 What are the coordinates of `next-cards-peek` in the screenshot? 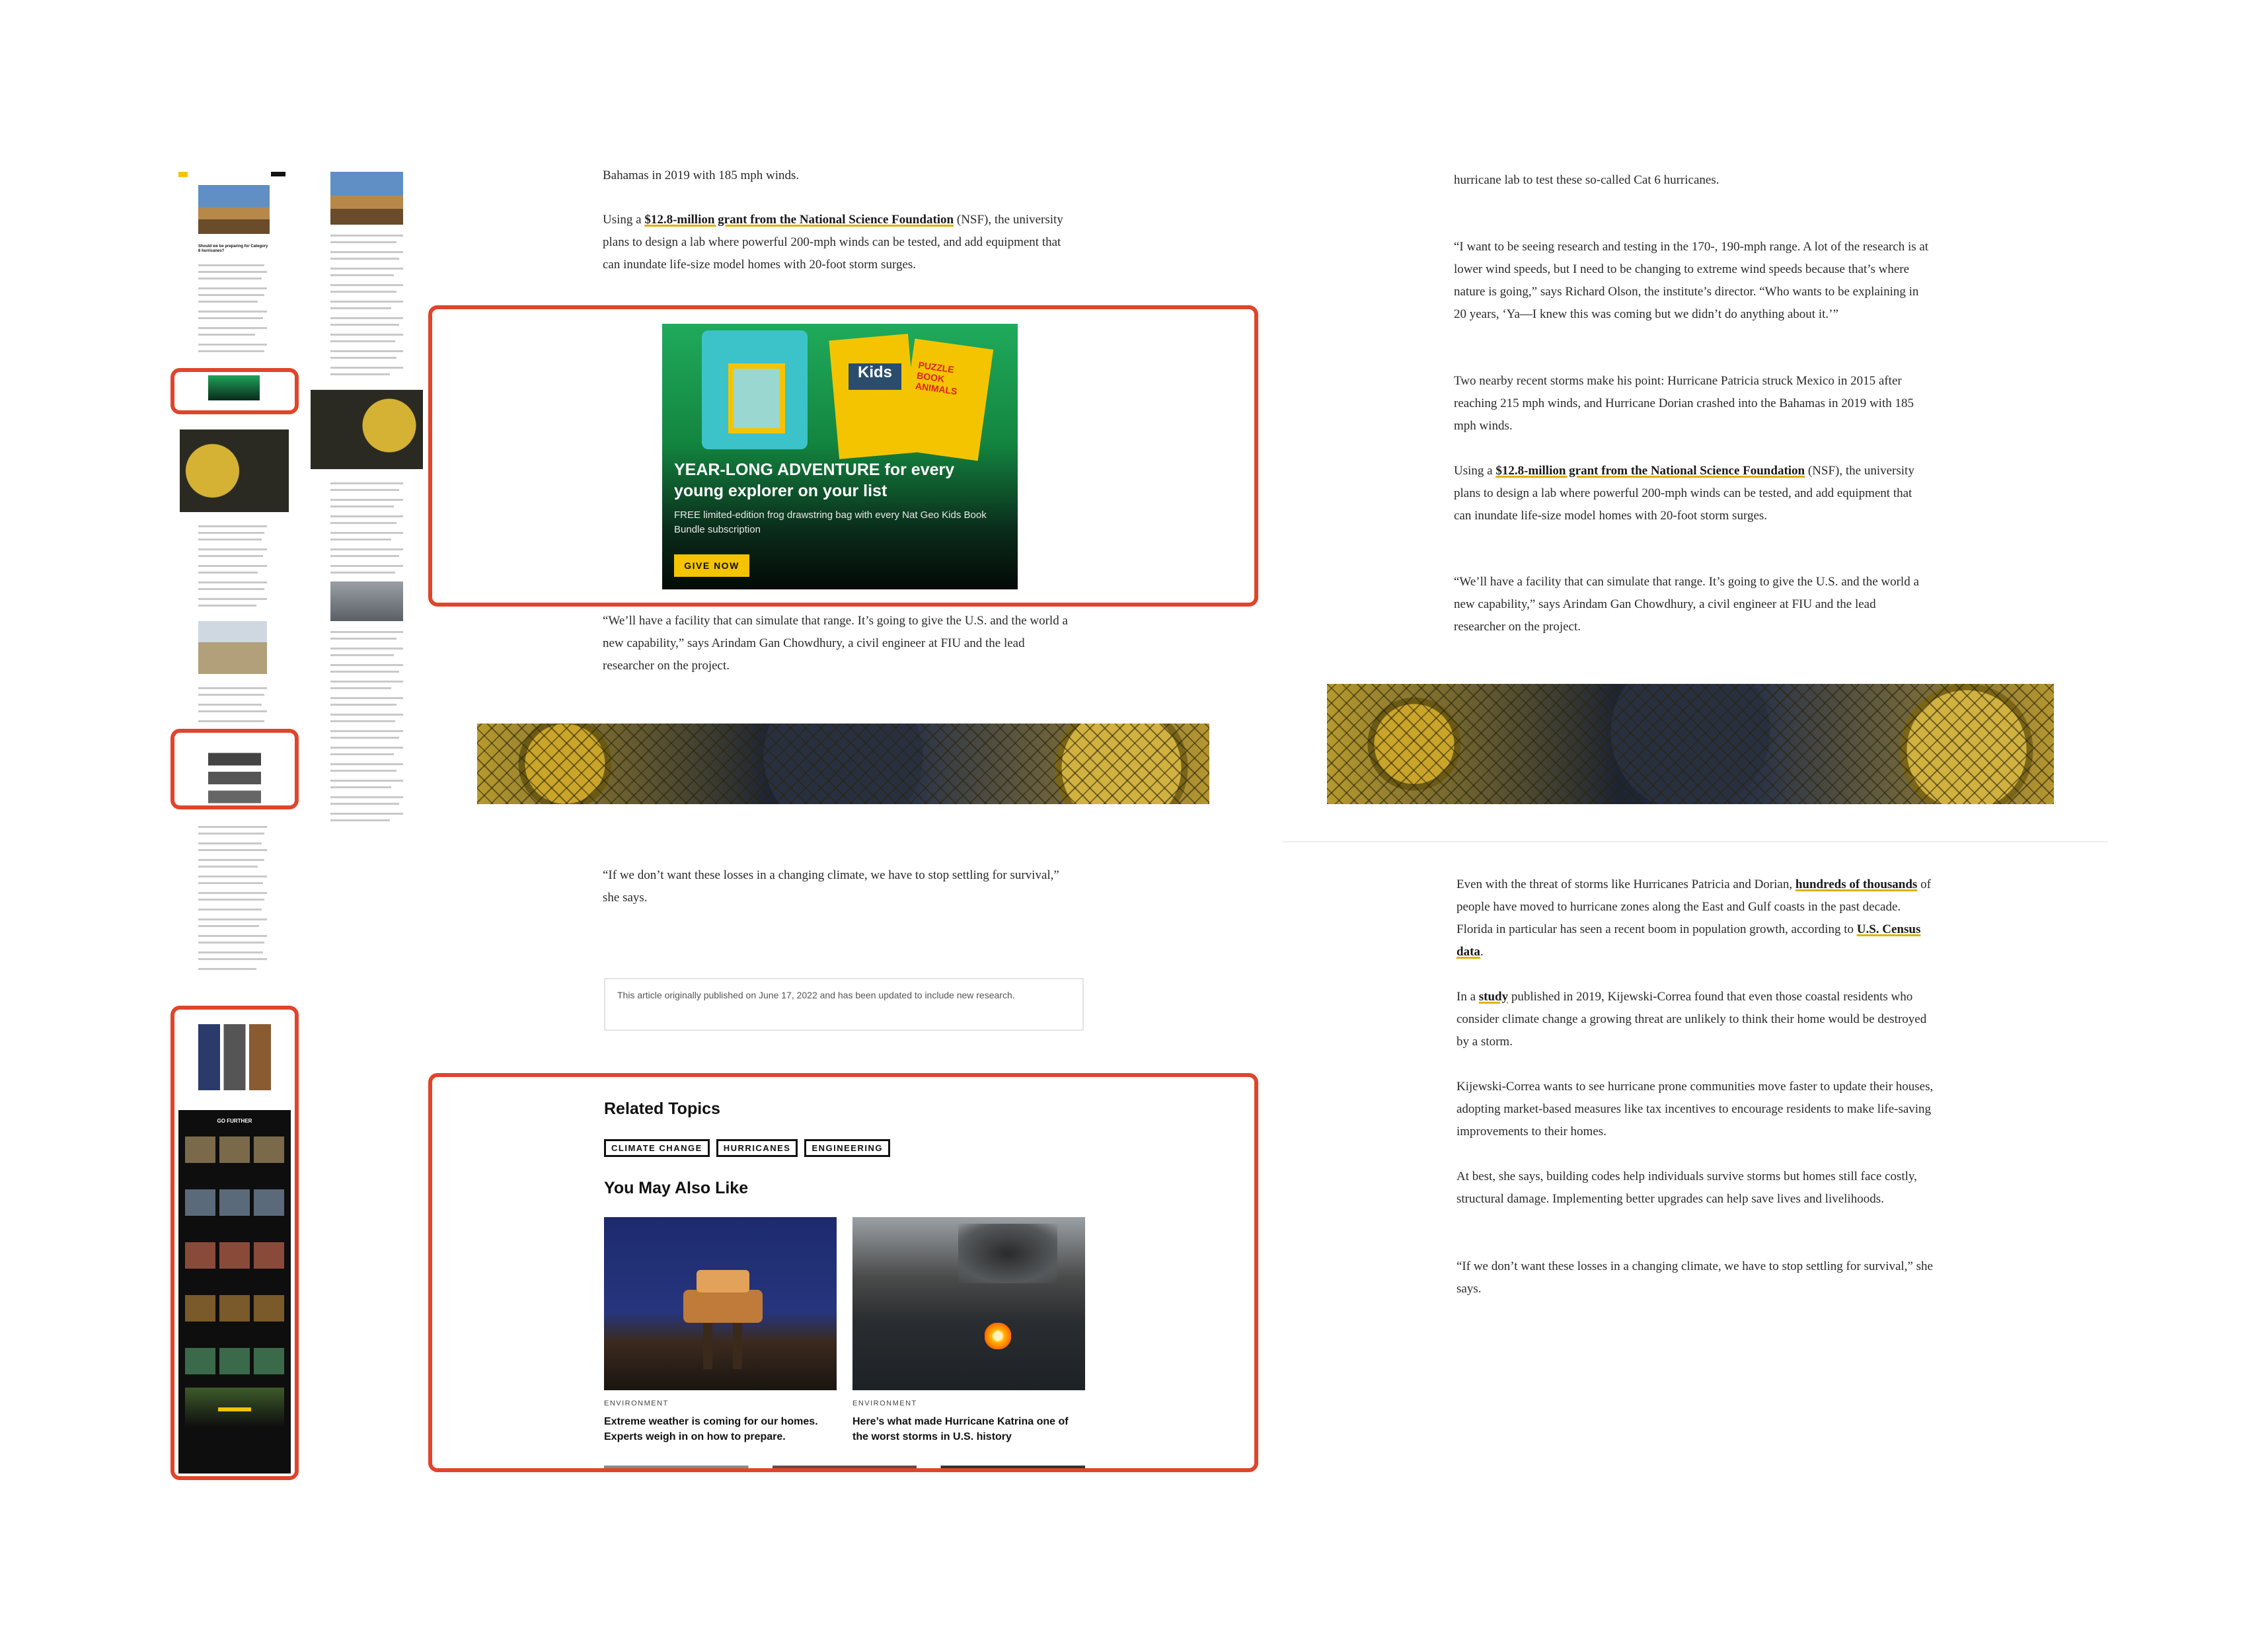 It's located at (844, 1467).